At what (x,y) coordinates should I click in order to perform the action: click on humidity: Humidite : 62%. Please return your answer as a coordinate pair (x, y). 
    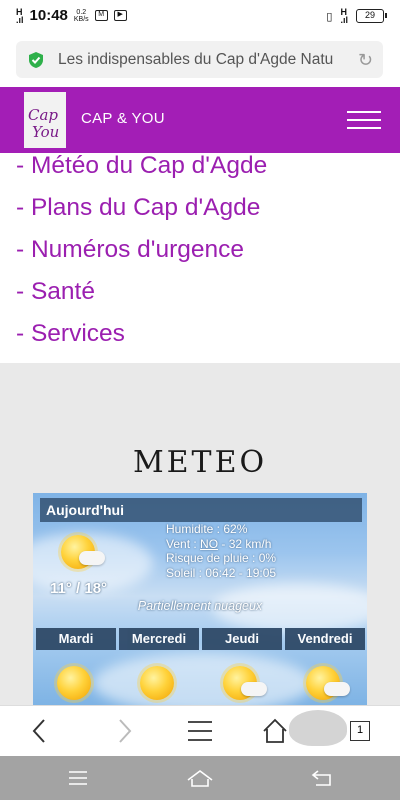
    Looking at the image, I should click on (207, 529).